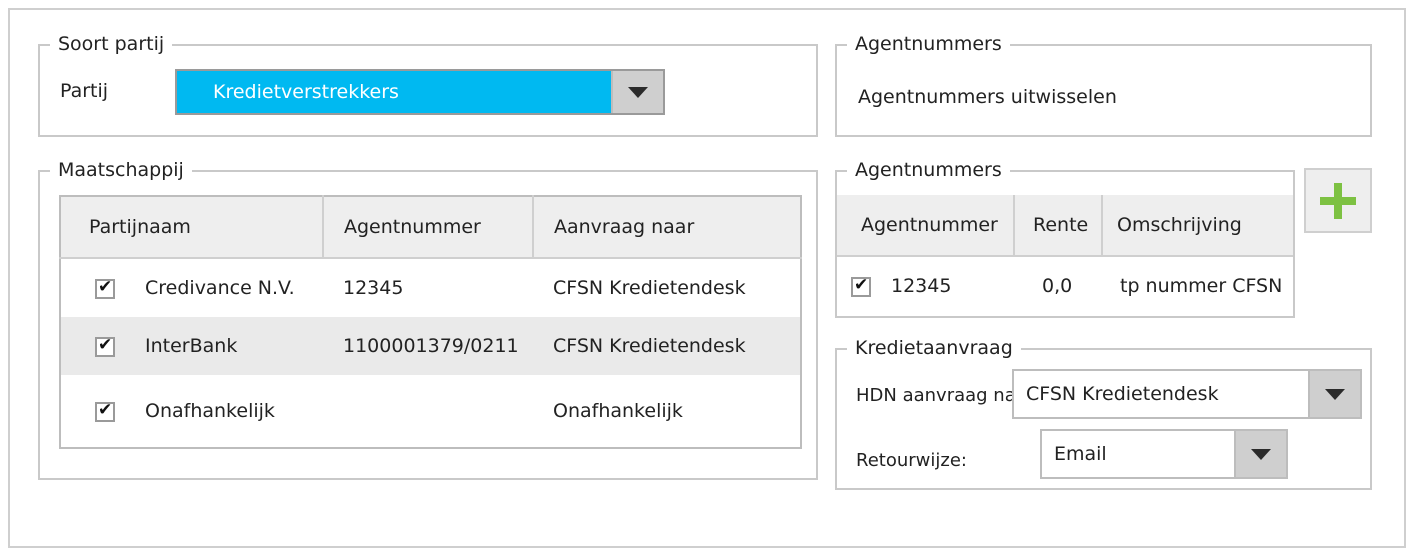 Image resolution: width=1414 pixels, height=548 pixels. What do you see at coordinates (934, 348) in the screenshot?
I see `kredietaanvraag-legend: Kredietaanvraag` at bounding box center [934, 348].